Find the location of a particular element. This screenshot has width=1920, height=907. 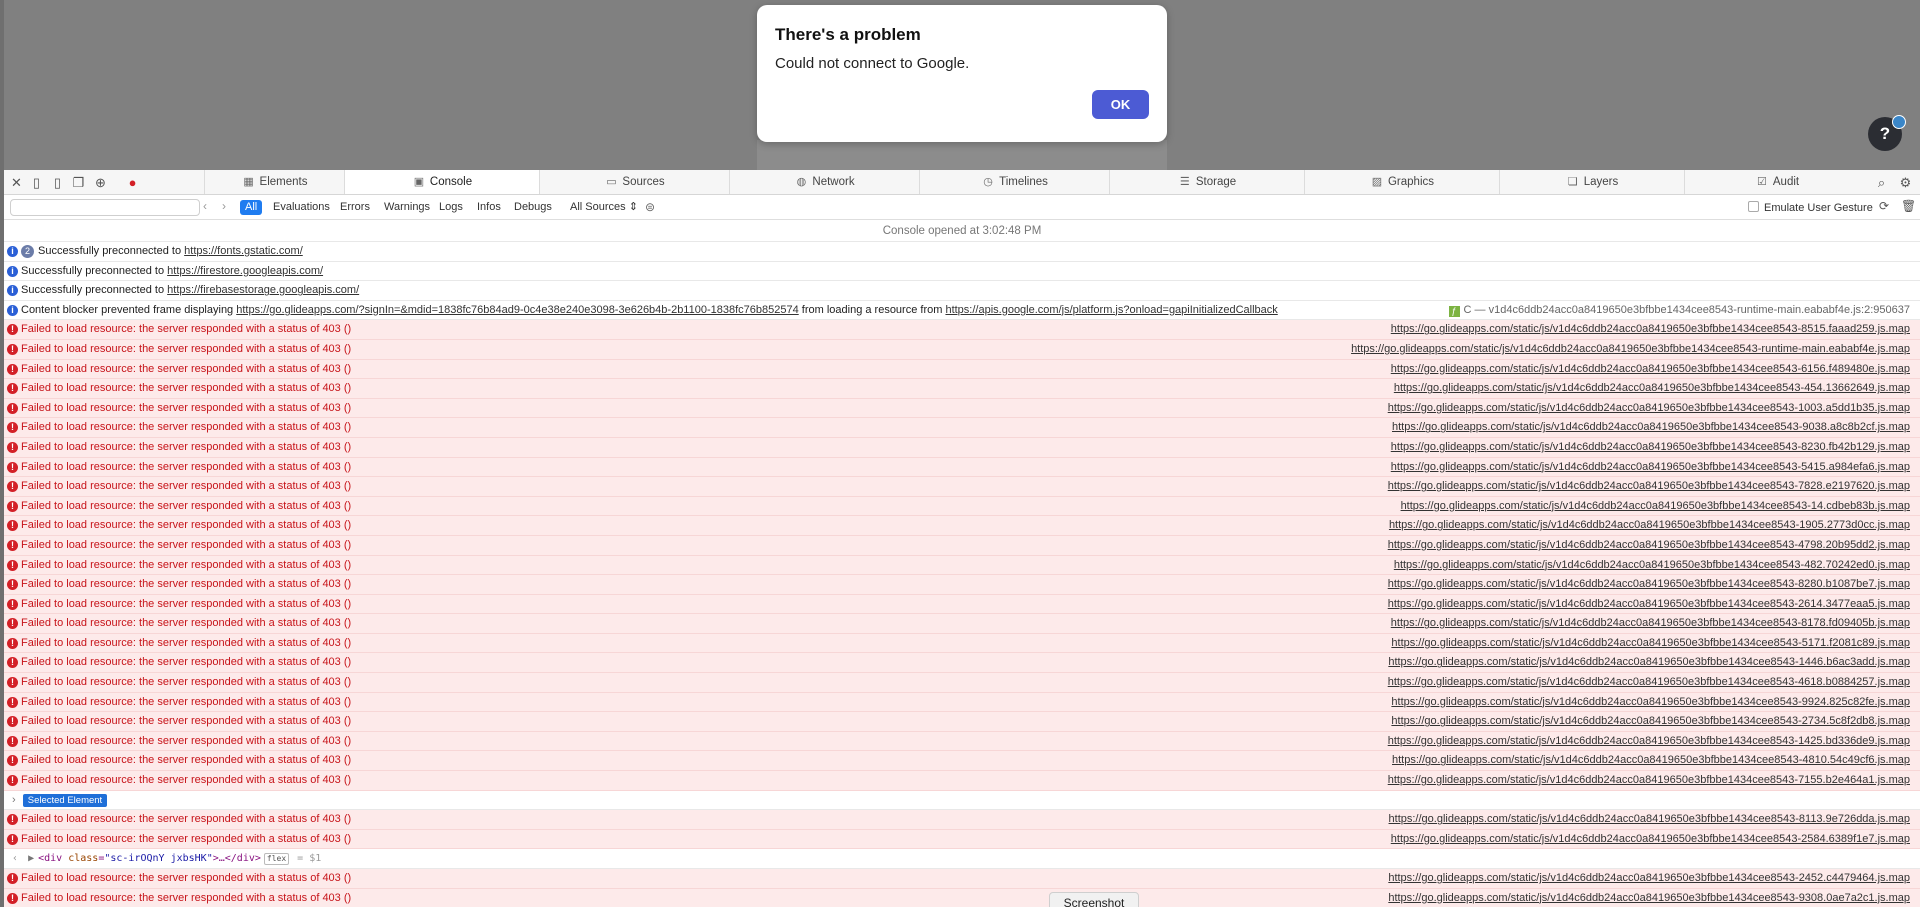

tab-console: ▣ Console is located at coordinates (441, 182).